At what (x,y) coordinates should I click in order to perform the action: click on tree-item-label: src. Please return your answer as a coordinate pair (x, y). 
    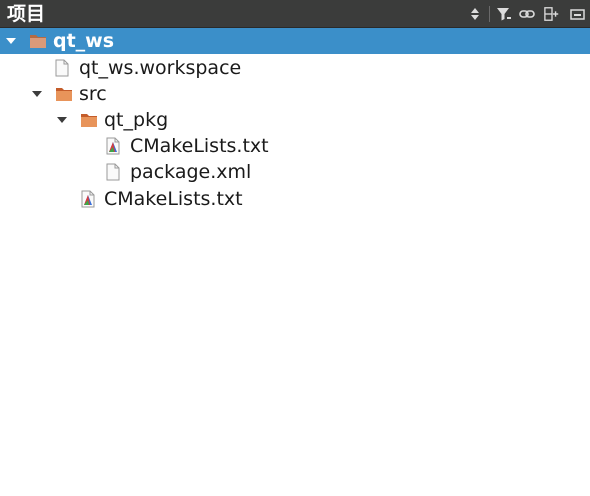
    Looking at the image, I should click on (93, 94).